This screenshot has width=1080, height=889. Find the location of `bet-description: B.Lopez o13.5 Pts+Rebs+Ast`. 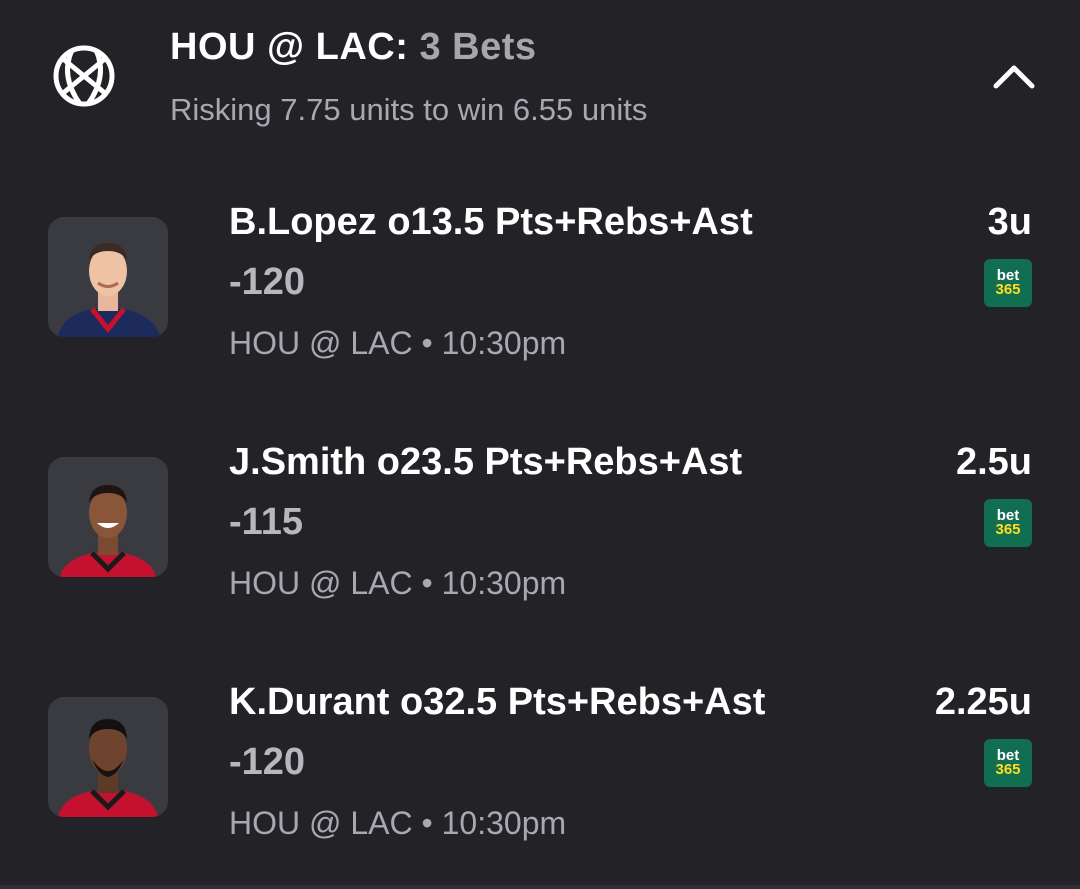

bet-description: B.Lopez o13.5 Pts+Rebs+Ast is located at coordinates (491, 222).